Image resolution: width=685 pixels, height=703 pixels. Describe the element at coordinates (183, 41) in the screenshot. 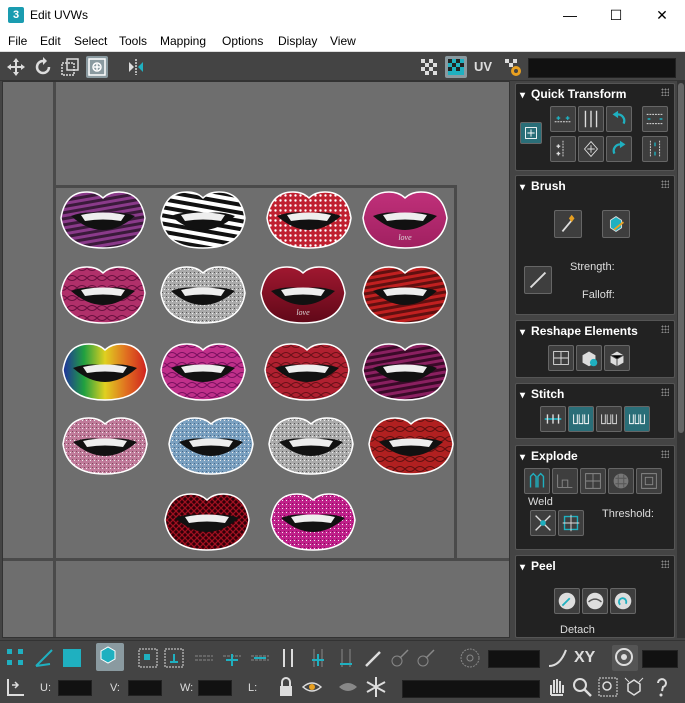

I see `menu-mapping: Mapping` at that location.